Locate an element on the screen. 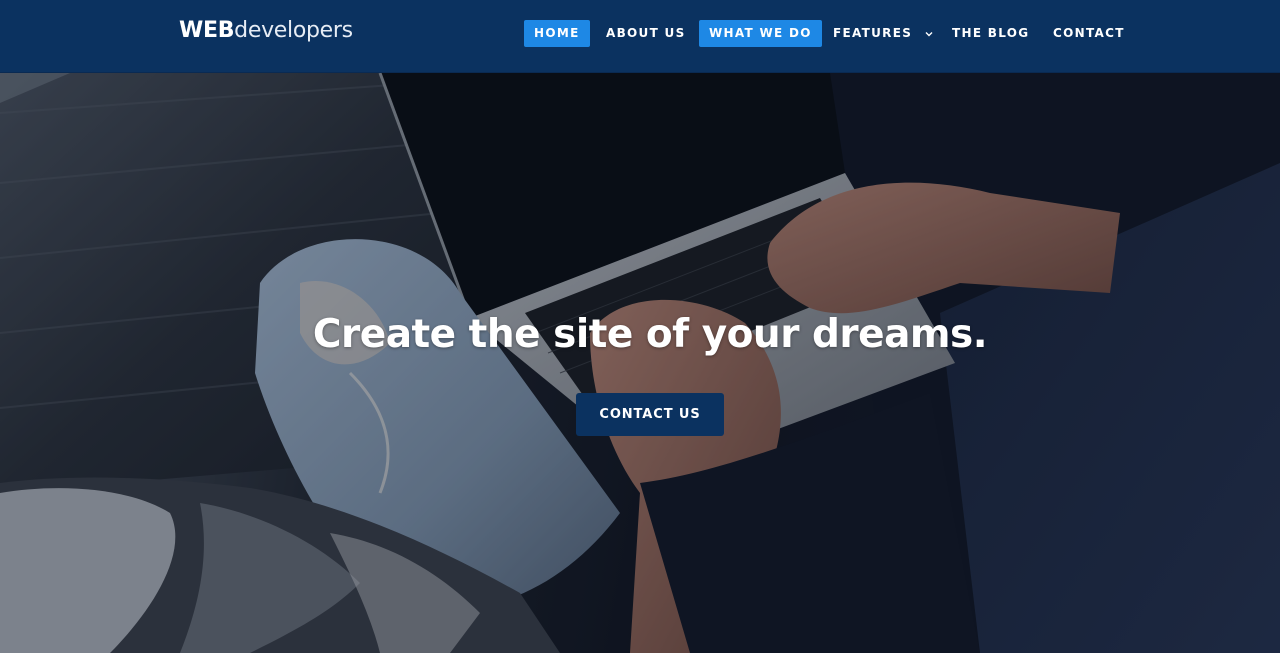 This screenshot has height=653, width=1280. nav-item-label: HOME is located at coordinates (557, 33).